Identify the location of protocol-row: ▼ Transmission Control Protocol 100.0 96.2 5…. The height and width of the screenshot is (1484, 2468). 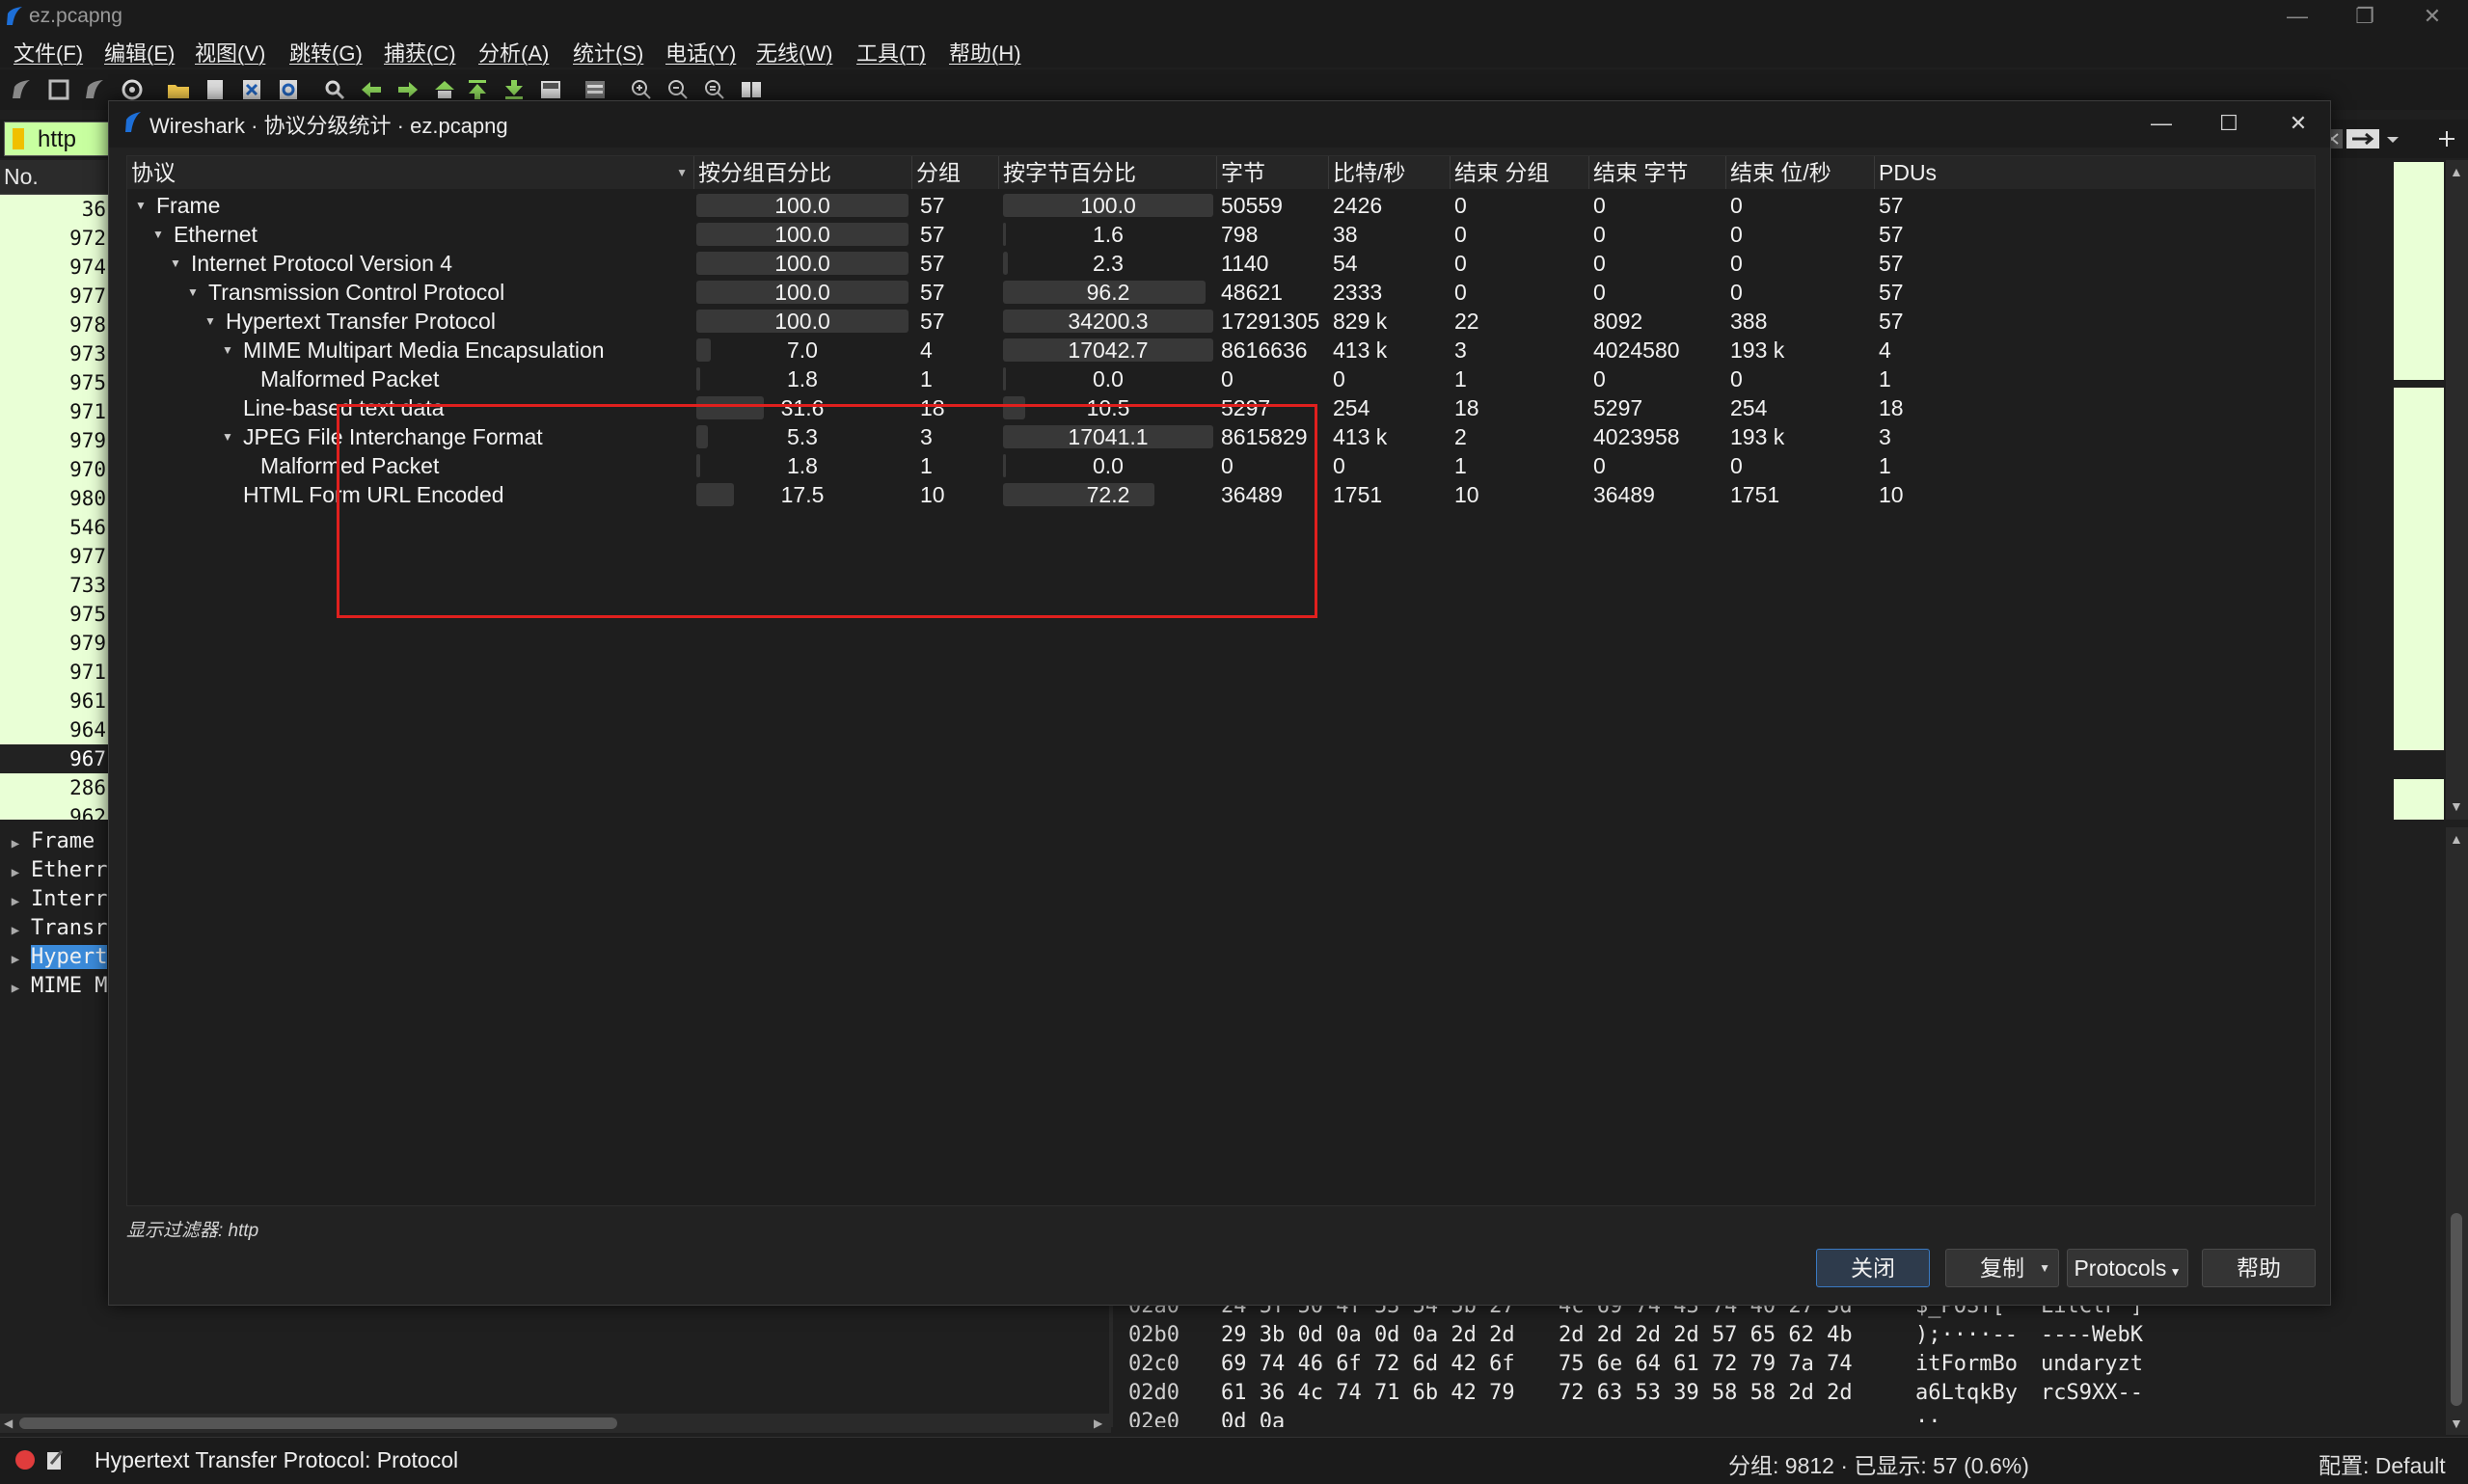
(1221, 292).